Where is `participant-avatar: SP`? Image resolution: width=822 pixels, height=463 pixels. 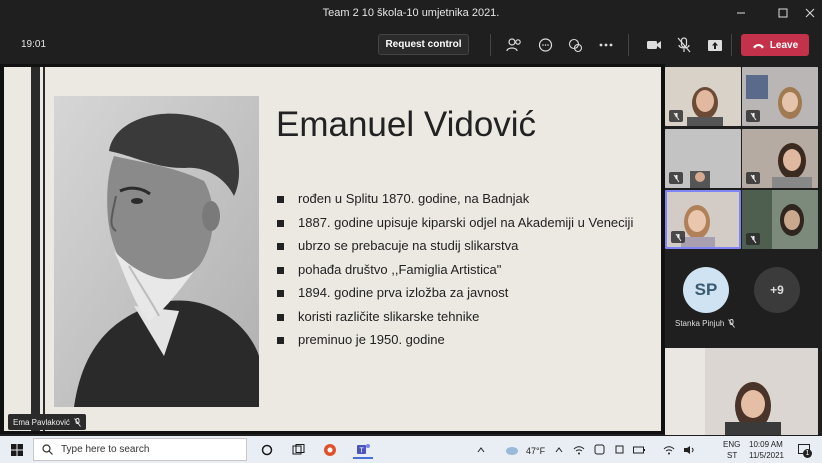
participant-avatar: SP is located at coordinates (706, 290).